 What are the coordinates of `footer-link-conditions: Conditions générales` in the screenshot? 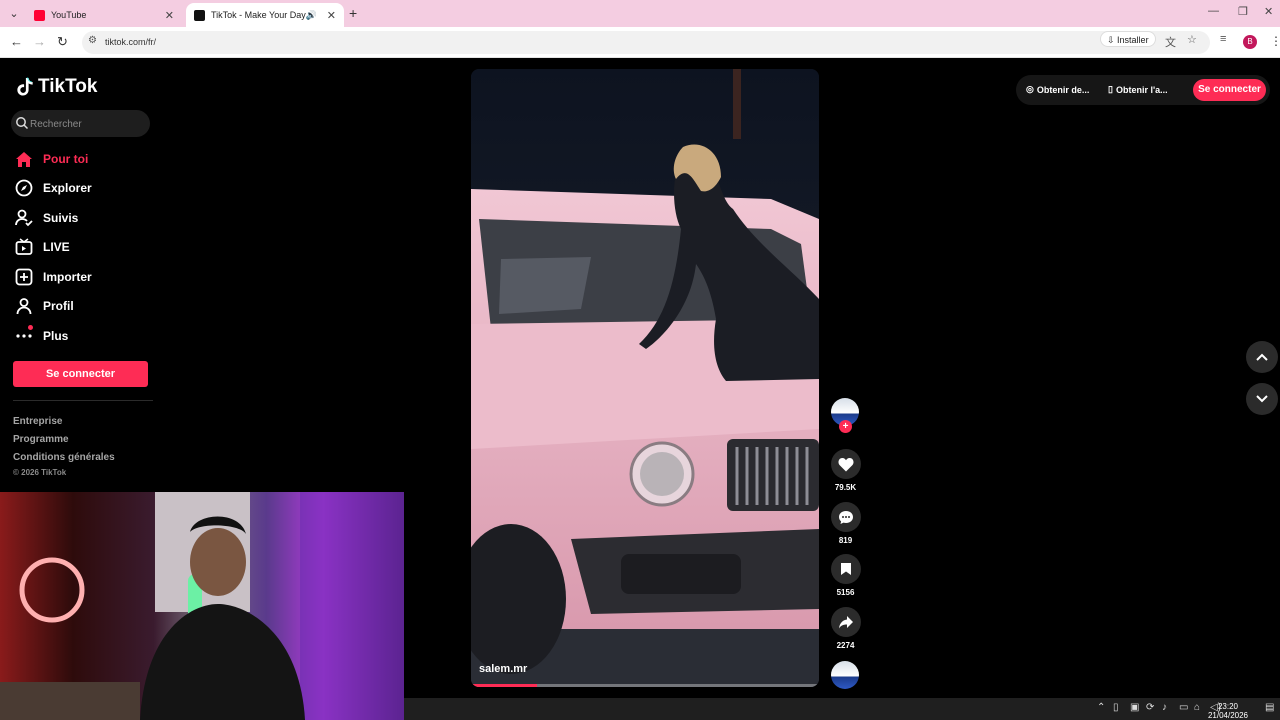 It's located at (64, 457).